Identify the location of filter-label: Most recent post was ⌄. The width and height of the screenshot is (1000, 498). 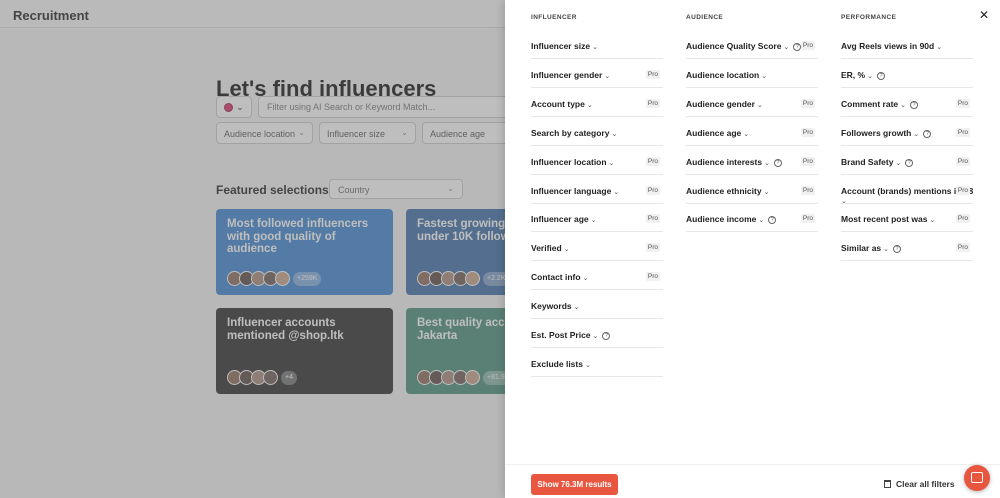
(888, 219).